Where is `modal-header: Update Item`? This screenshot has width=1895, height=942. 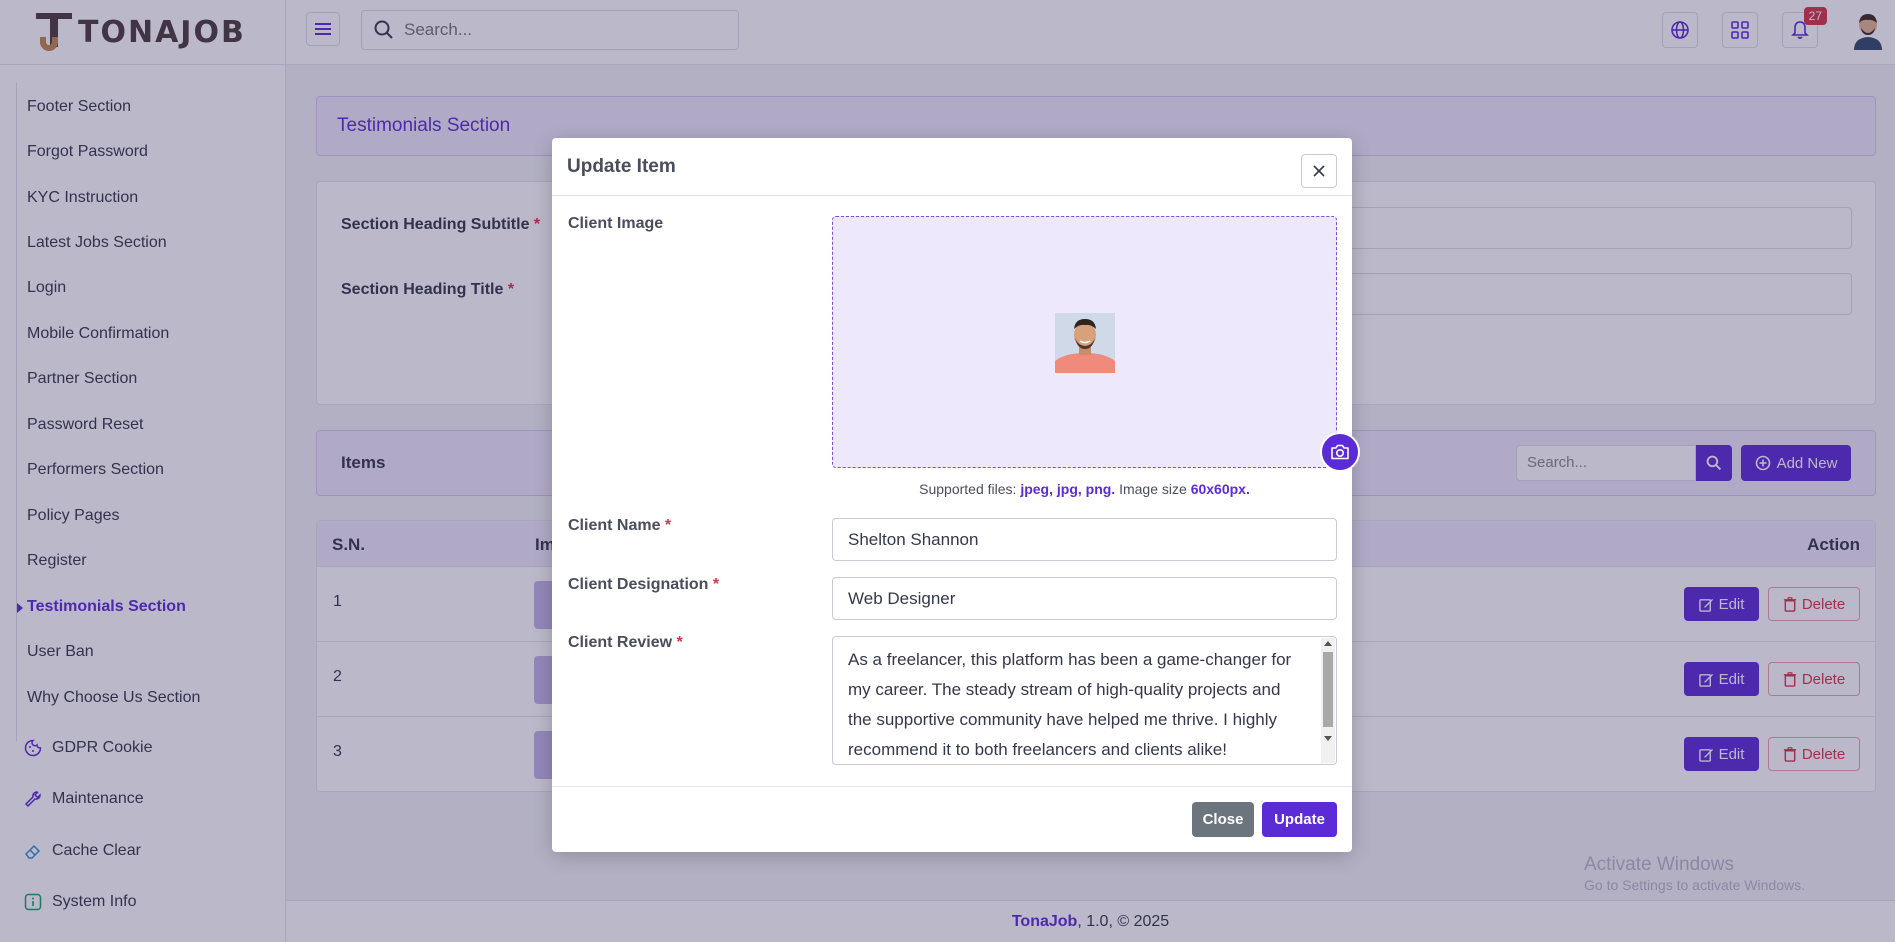 modal-header: Update Item is located at coordinates (952, 167).